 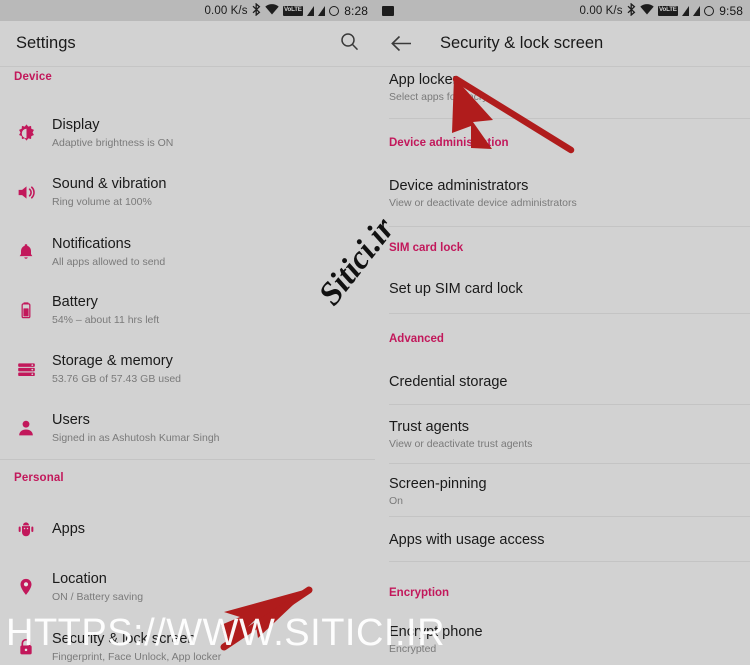 I want to click on row-title: Screen-pinning, so click(x=438, y=484).